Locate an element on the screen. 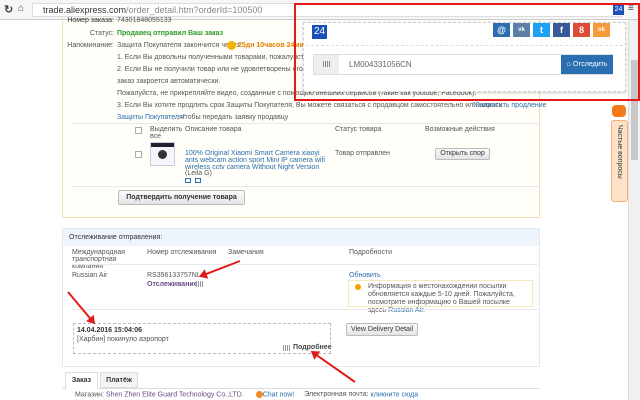 The image size is (640, 400). reminder-label: Напоминание: is located at coordinates (90, 45).